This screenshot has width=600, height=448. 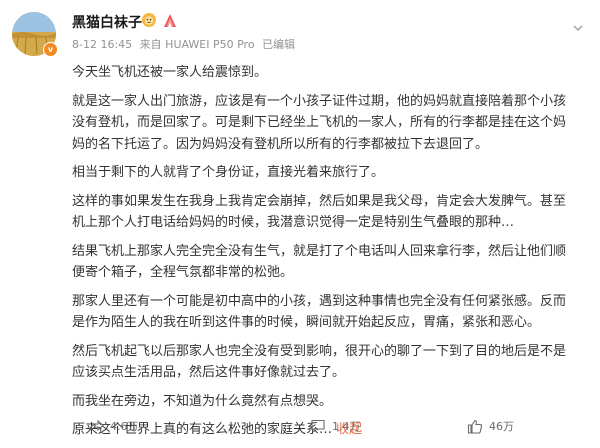 What do you see at coordinates (279, 44) in the screenshot?
I see `post-edited: 已编辑` at bounding box center [279, 44].